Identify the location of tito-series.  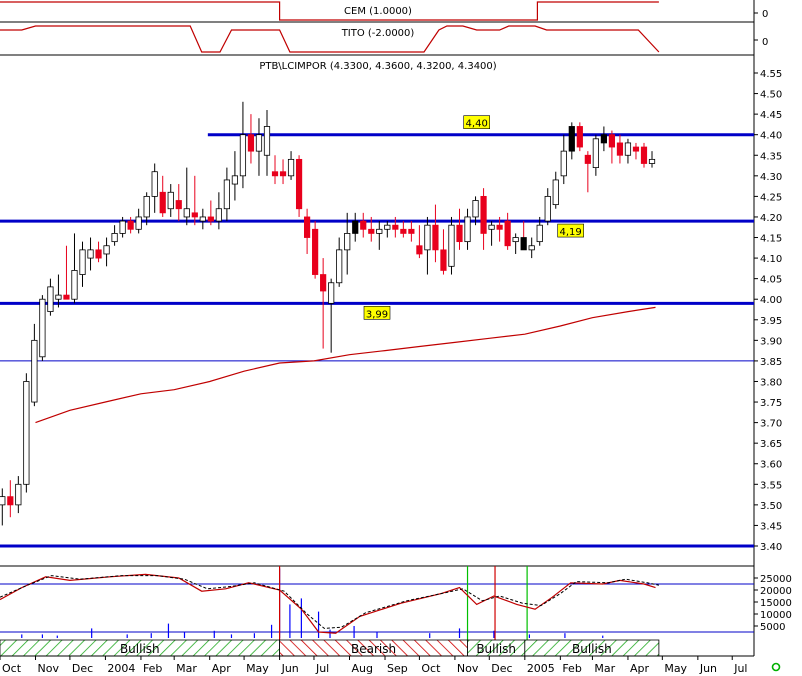
(330, 39).